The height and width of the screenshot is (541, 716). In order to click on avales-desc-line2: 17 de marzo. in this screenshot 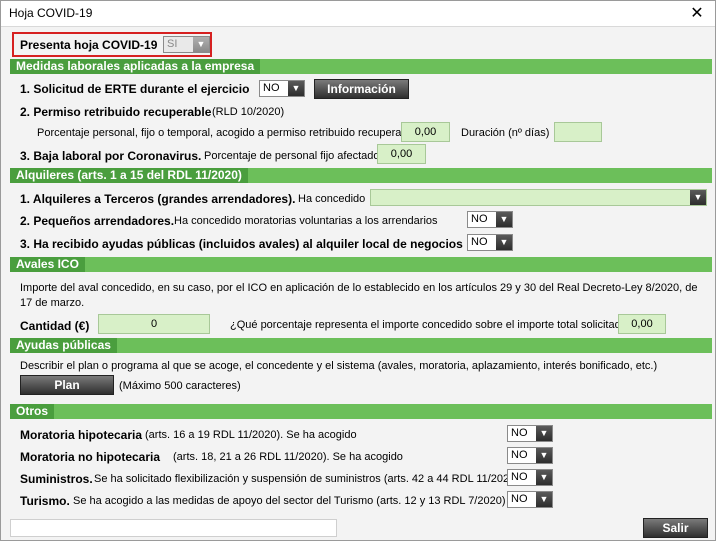, I will do `click(52, 303)`.